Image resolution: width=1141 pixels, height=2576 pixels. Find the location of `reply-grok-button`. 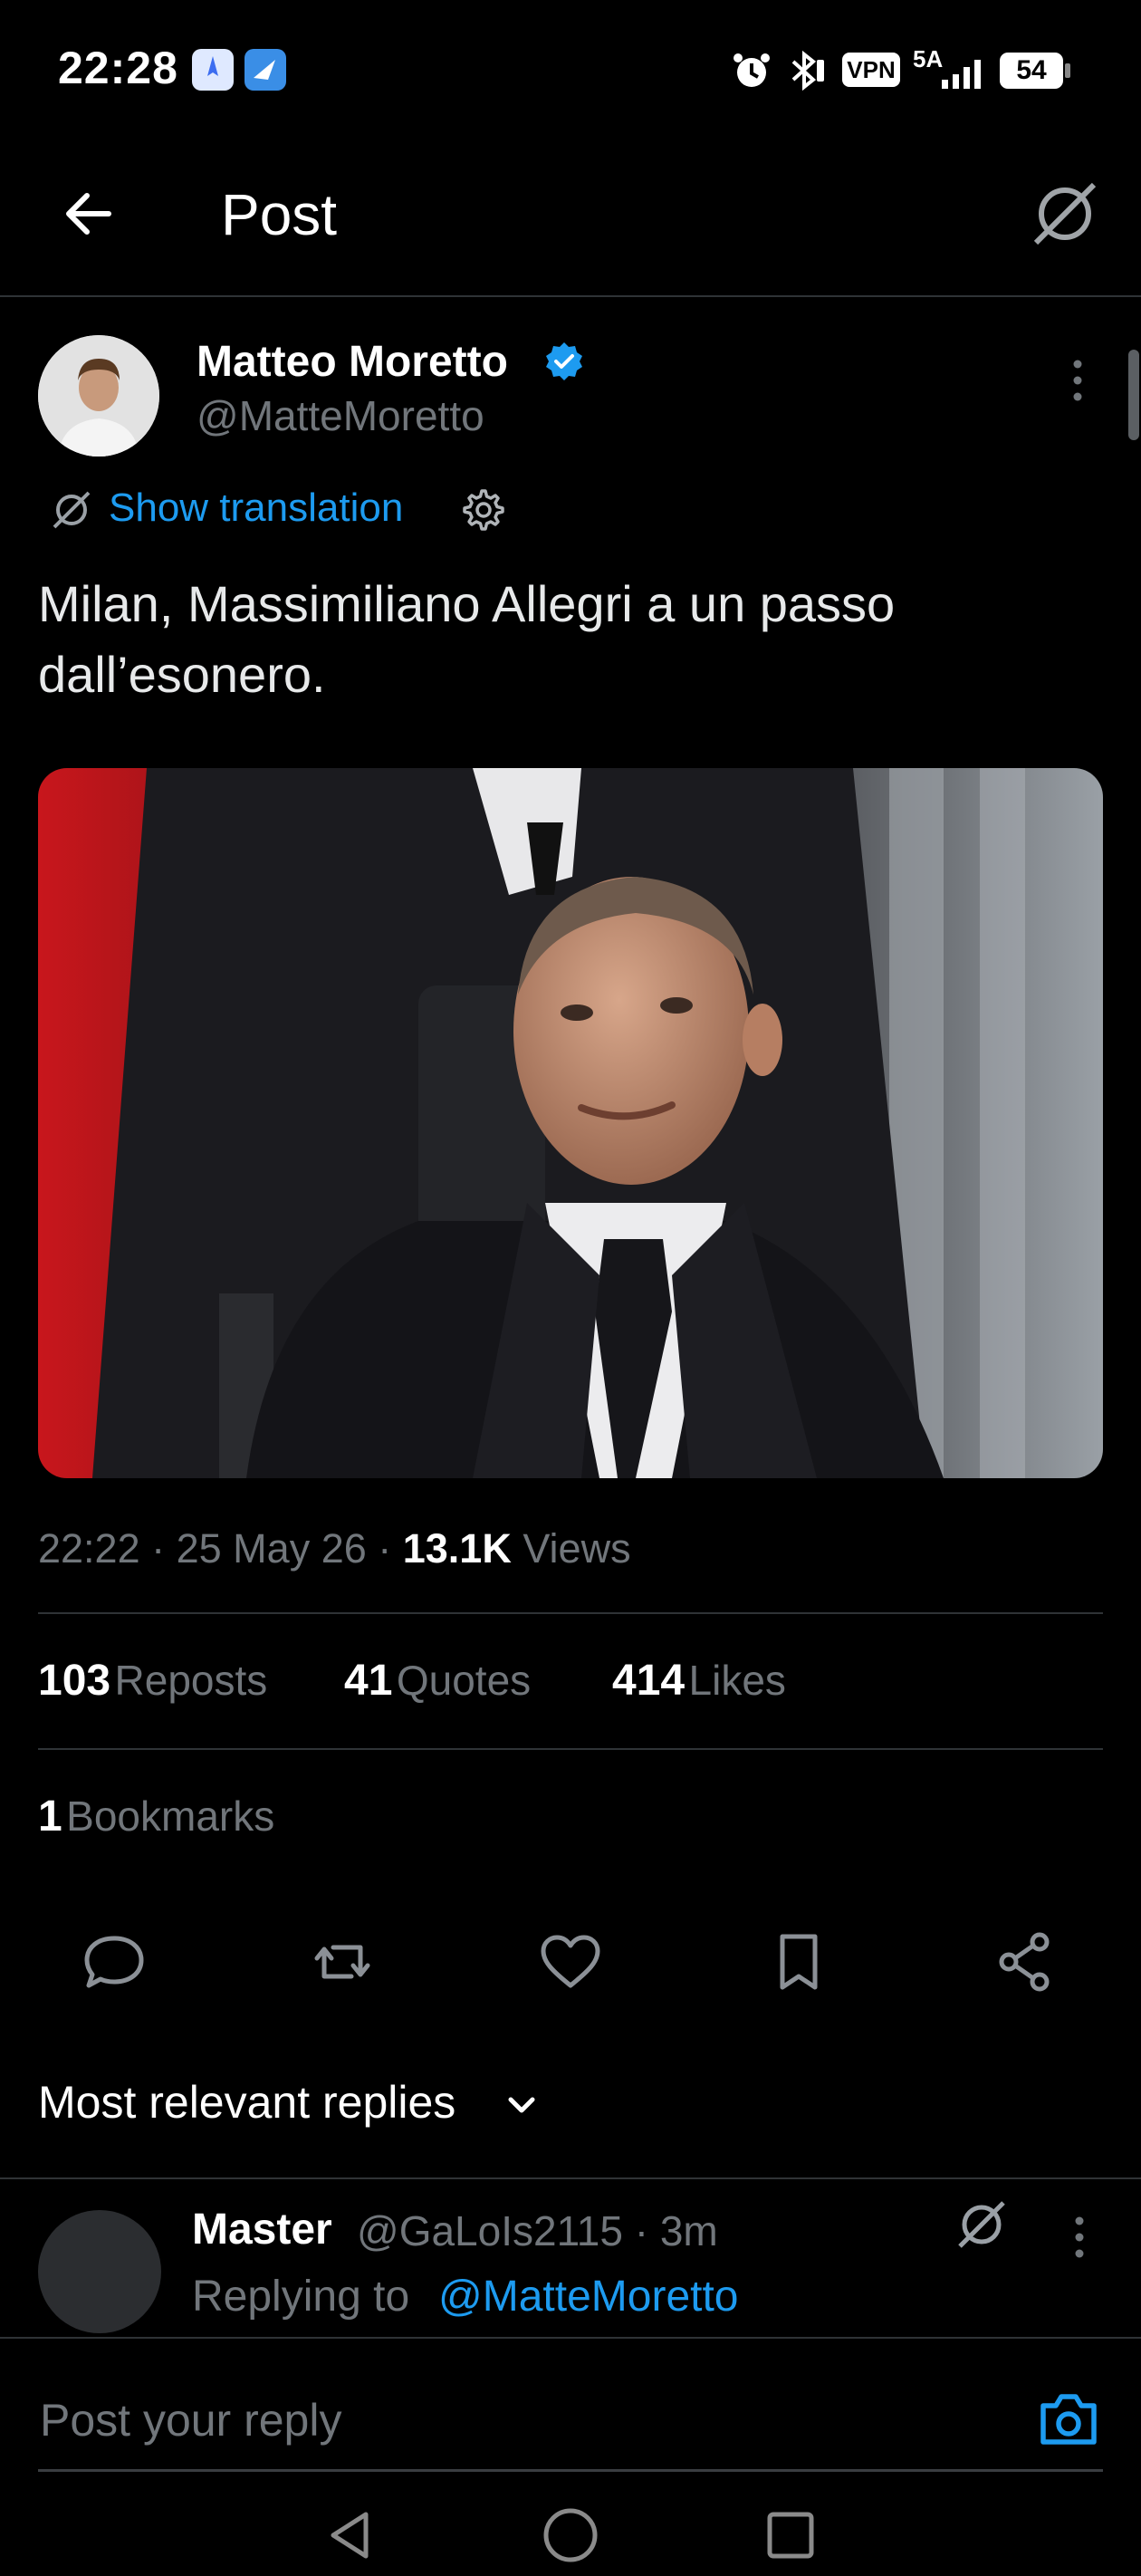

reply-grok-button is located at coordinates (982, 2225).